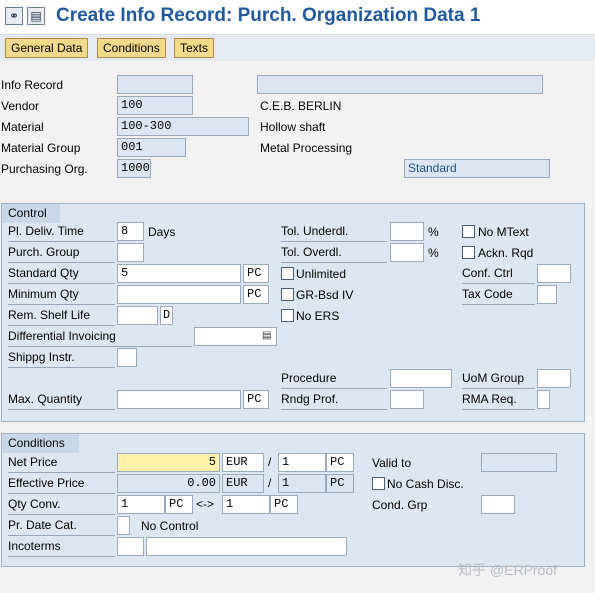  Describe the element at coordinates (44, 169) in the screenshot. I see `purchasing-org-label: Purchasing Org.` at that location.